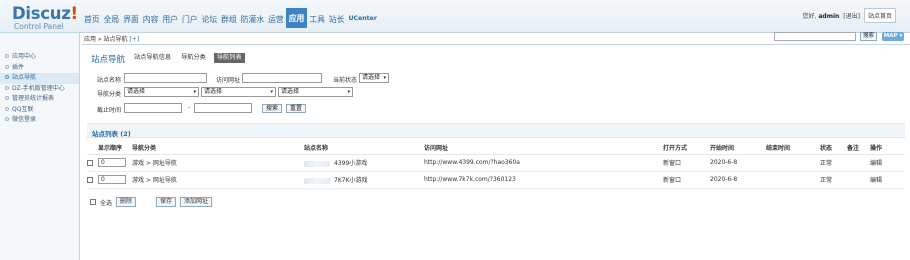 Image resolution: width=910 pixels, height=260 pixels. I want to click on admin-search-input, so click(815, 36).